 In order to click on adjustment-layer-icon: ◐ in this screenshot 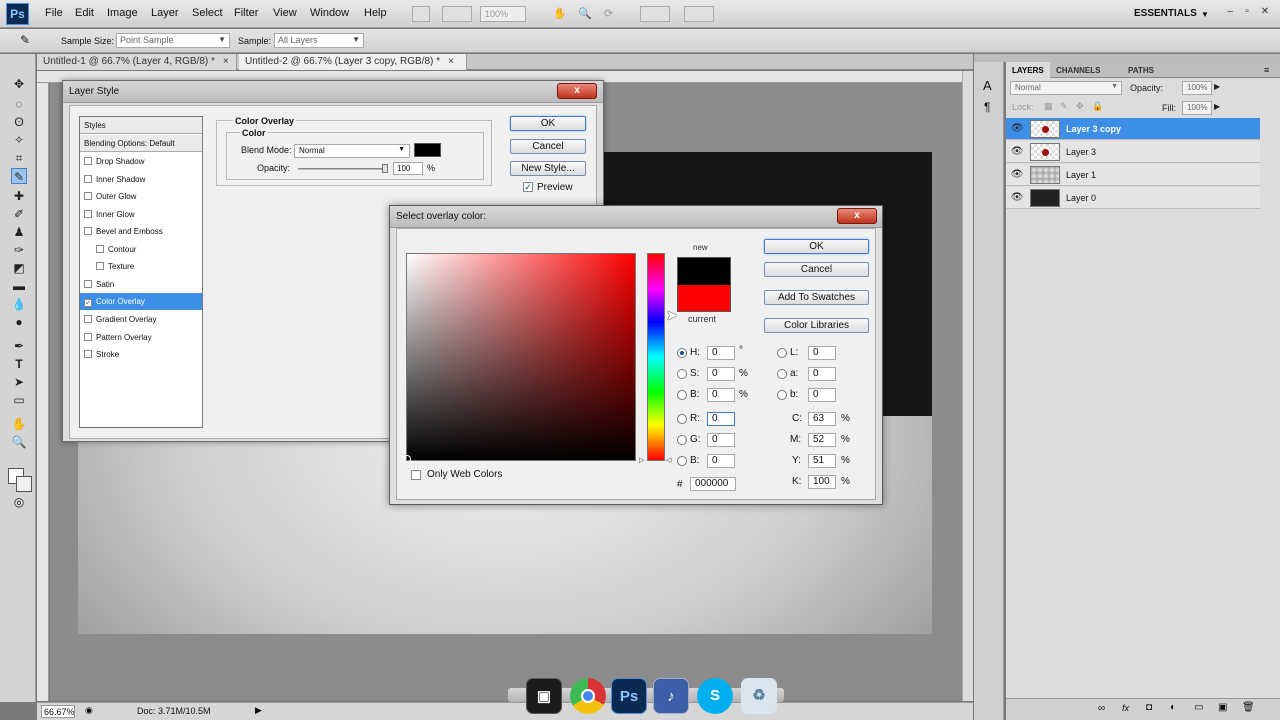, I will do `click(1173, 707)`.